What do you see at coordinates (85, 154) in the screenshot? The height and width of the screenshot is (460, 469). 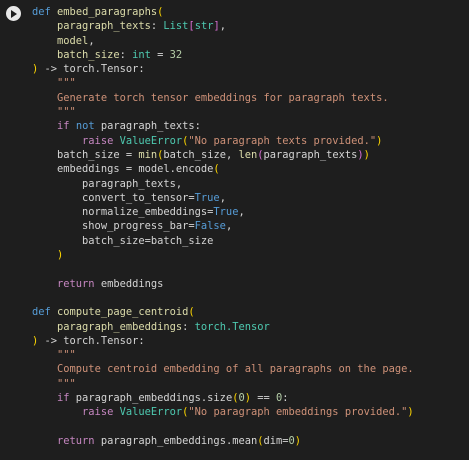 I see `code-token: batch_size =` at bounding box center [85, 154].